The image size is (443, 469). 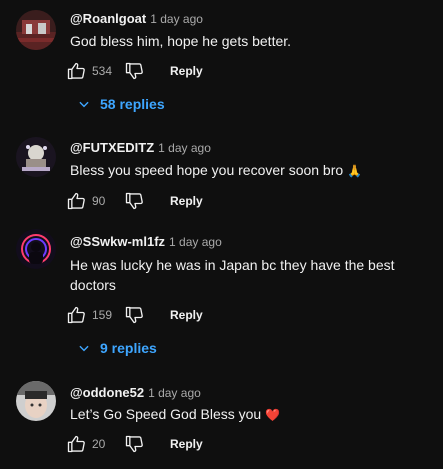 I want to click on comment-text: Let’s Go Speed God Bless you ❤️, so click(x=250, y=414).